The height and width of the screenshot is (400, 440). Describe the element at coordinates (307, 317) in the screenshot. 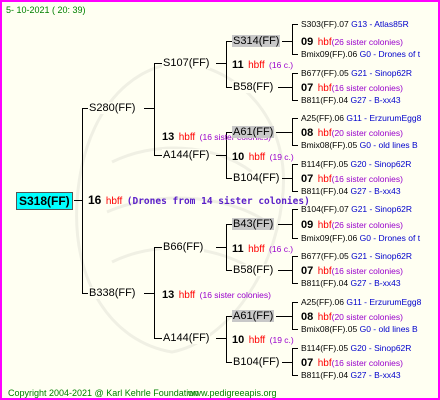

I see `gen3-year: 08` at that location.